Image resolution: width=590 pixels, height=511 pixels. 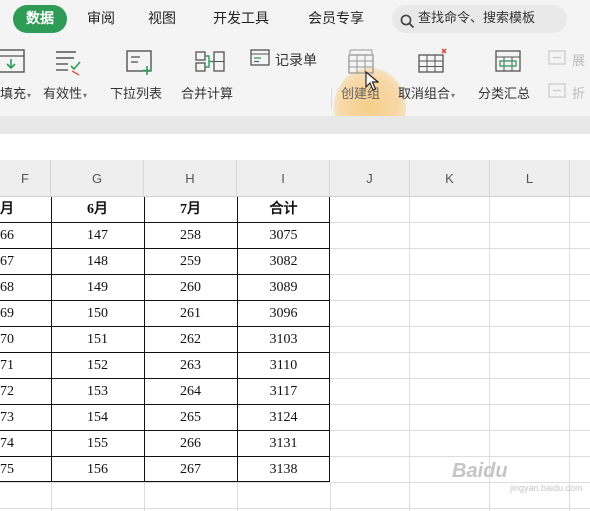 I want to click on table-cell: 263, so click(x=190, y=366).